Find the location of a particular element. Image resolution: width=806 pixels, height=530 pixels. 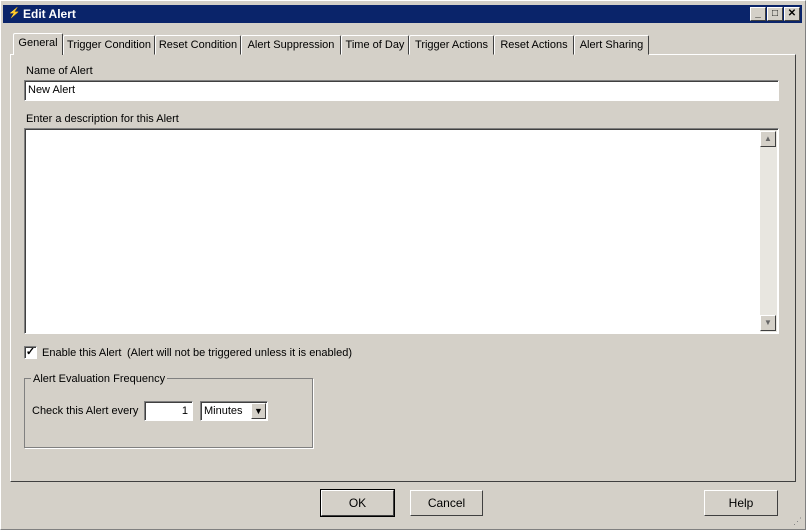

chevron-down-icon: ▼ is located at coordinates (258, 411).